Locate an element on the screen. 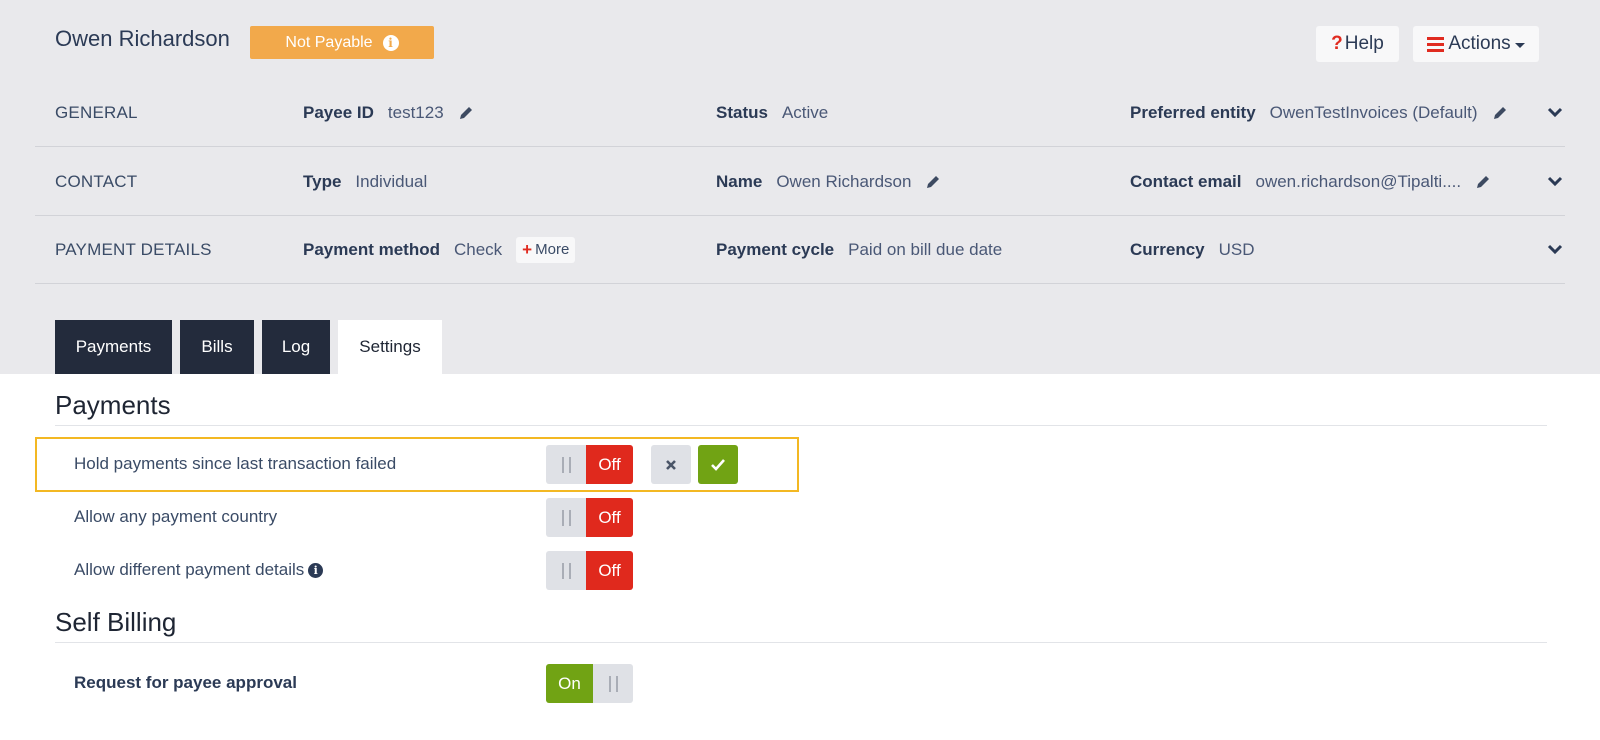 This screenshot has width=1600, height=740. preferred-entity-value: OwenTestInvoices (Default) is located at coordinates (1373, 112).